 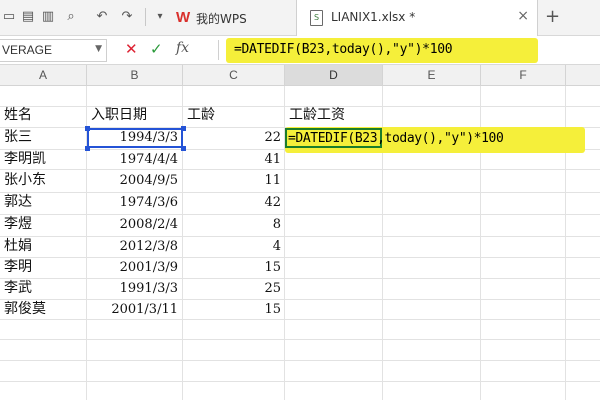 I want to click on header-hire-date: 入职日期, so click(x=119, y=115).